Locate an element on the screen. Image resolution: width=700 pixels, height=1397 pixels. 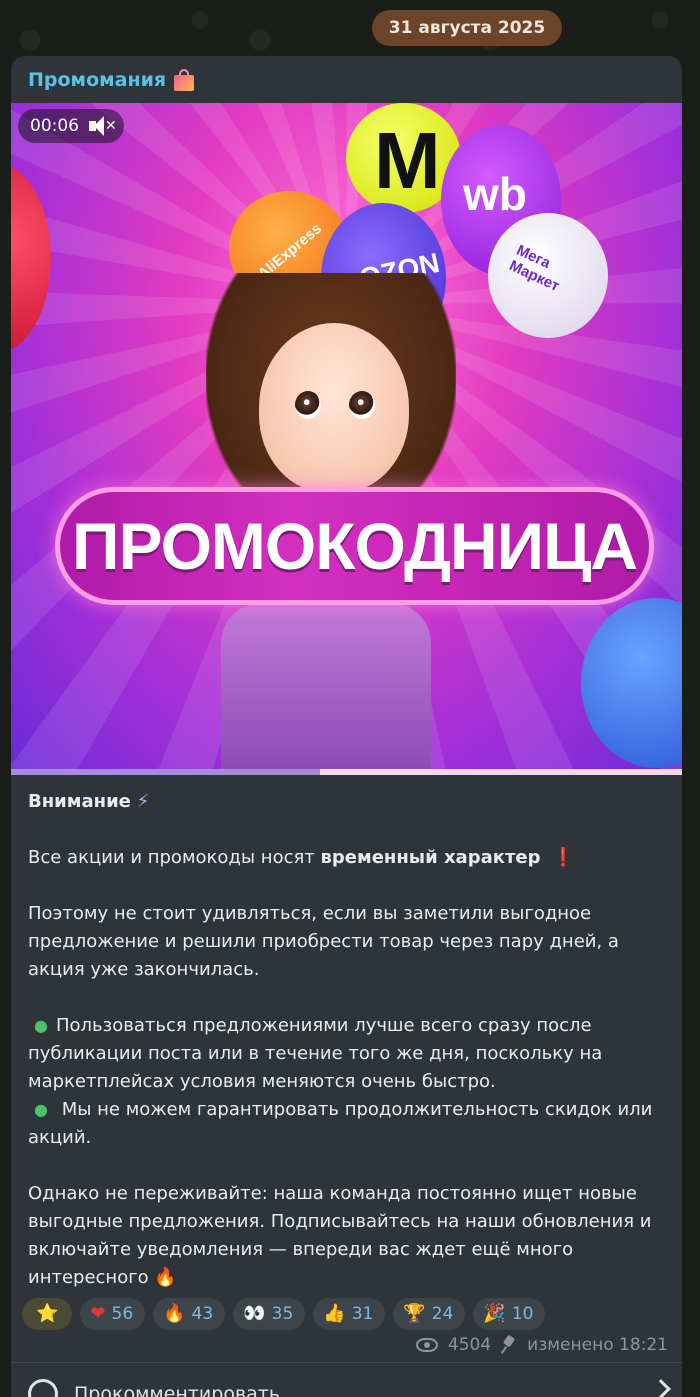
chevron-right-icon is located at coordinates (661, 1388).